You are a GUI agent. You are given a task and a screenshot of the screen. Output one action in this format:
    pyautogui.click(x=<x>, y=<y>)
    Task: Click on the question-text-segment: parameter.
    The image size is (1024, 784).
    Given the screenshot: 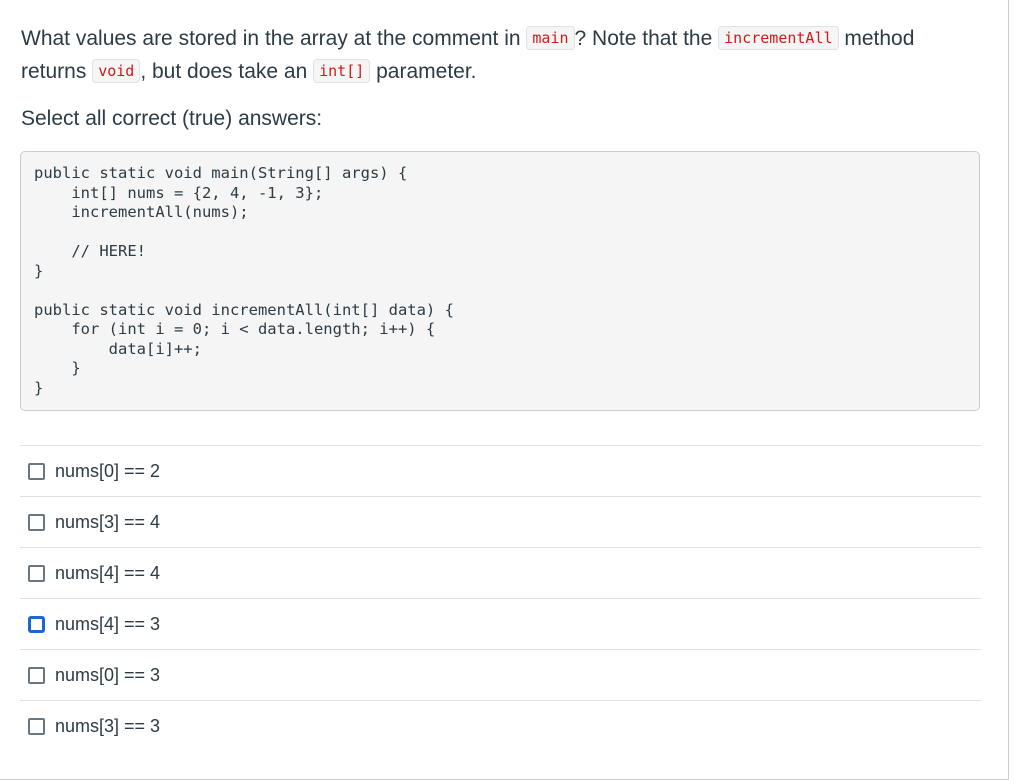 What is the action you would take?
    pyautogui.click(x=423, y=71)
    